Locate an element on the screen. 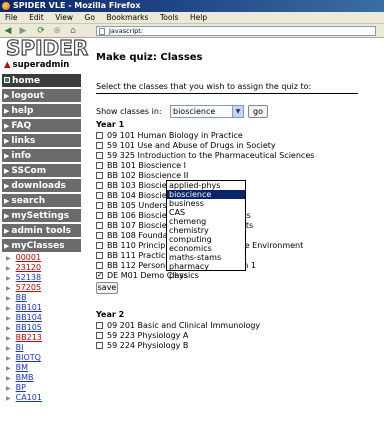  class-link: 00001 is located at coordinates (28, 257).